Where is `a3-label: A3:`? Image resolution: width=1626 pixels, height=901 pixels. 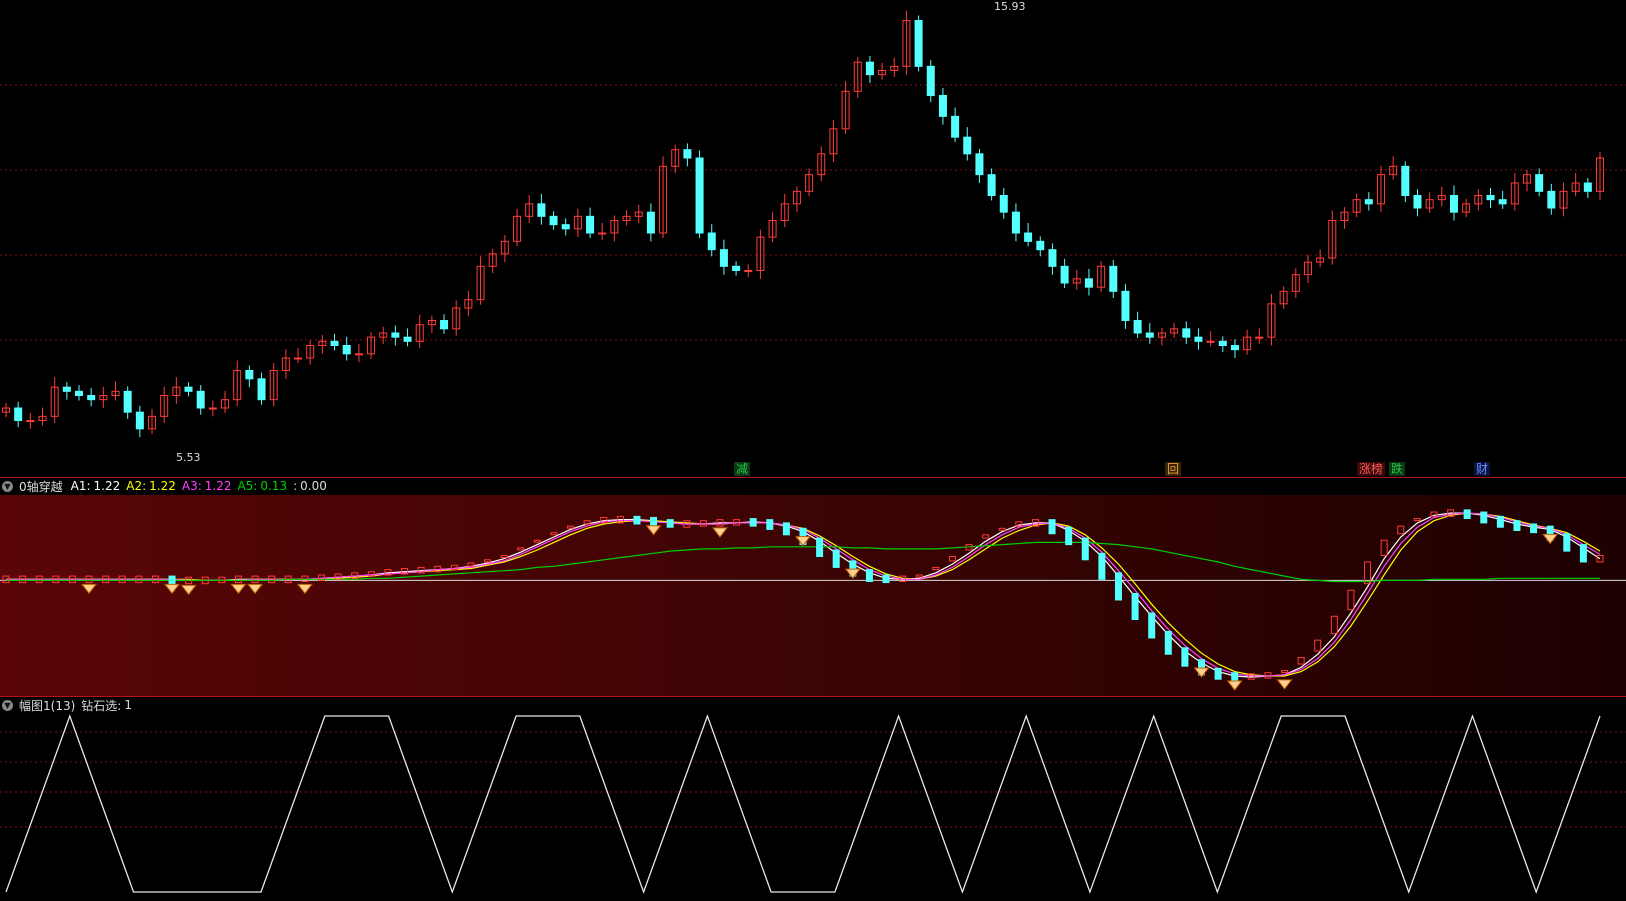
a3-label: A3: is located at coordinates (191, 486).